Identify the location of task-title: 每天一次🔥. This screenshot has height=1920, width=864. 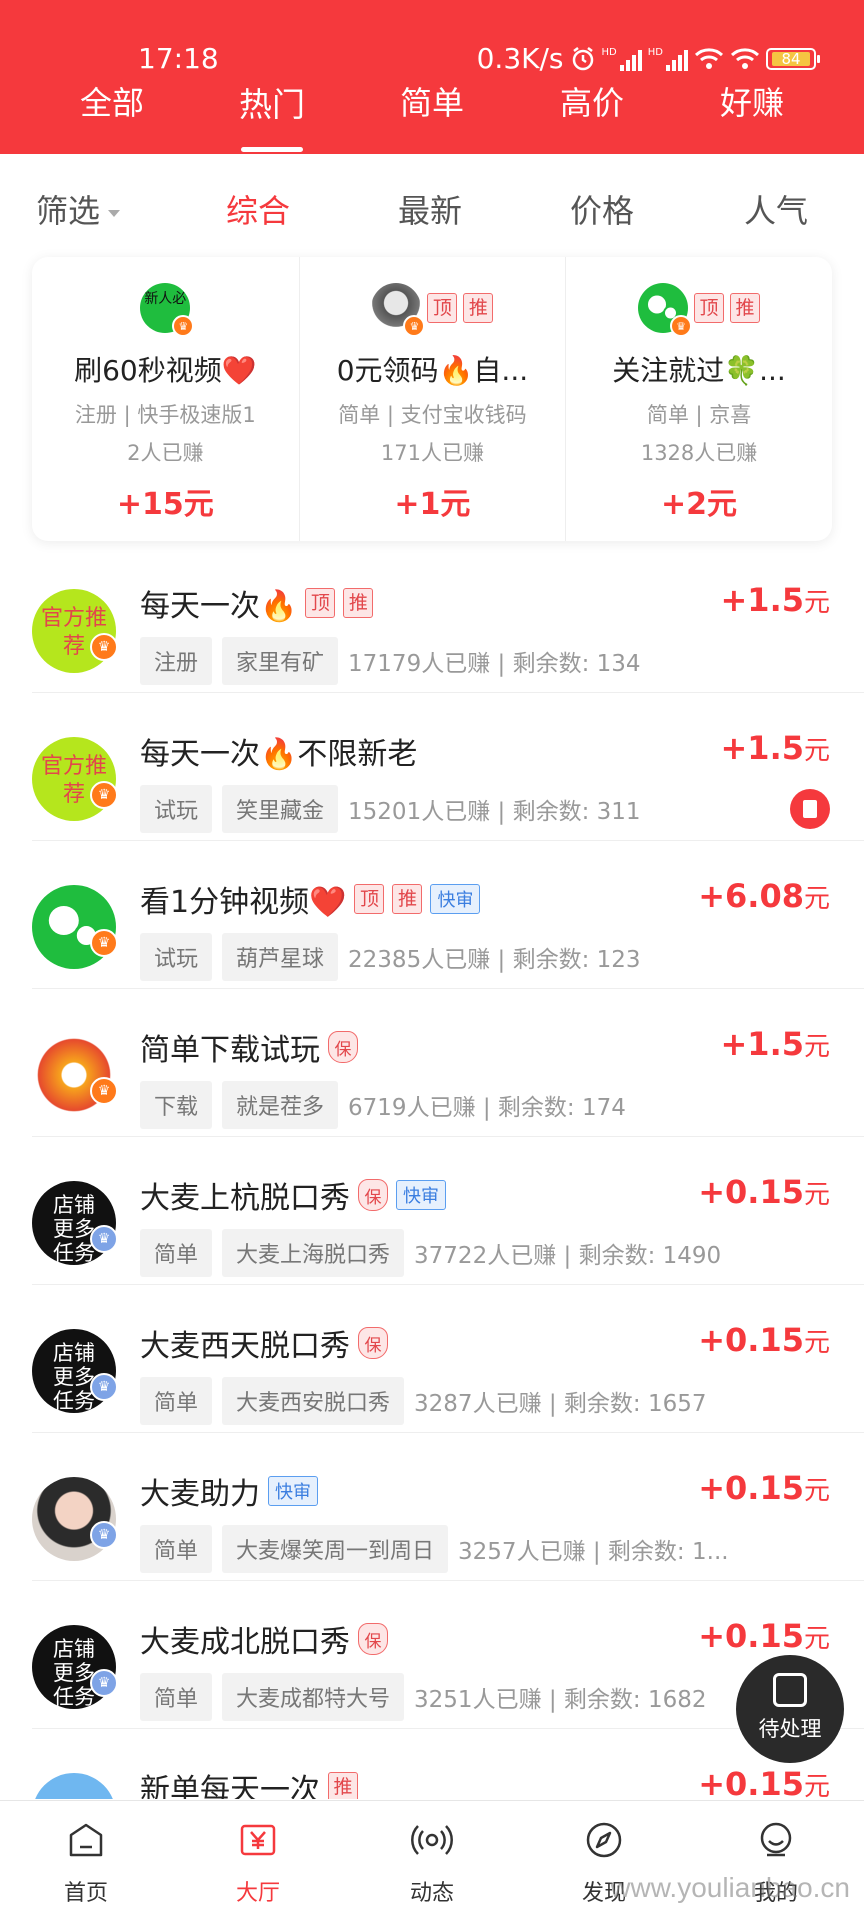
(219, 606).